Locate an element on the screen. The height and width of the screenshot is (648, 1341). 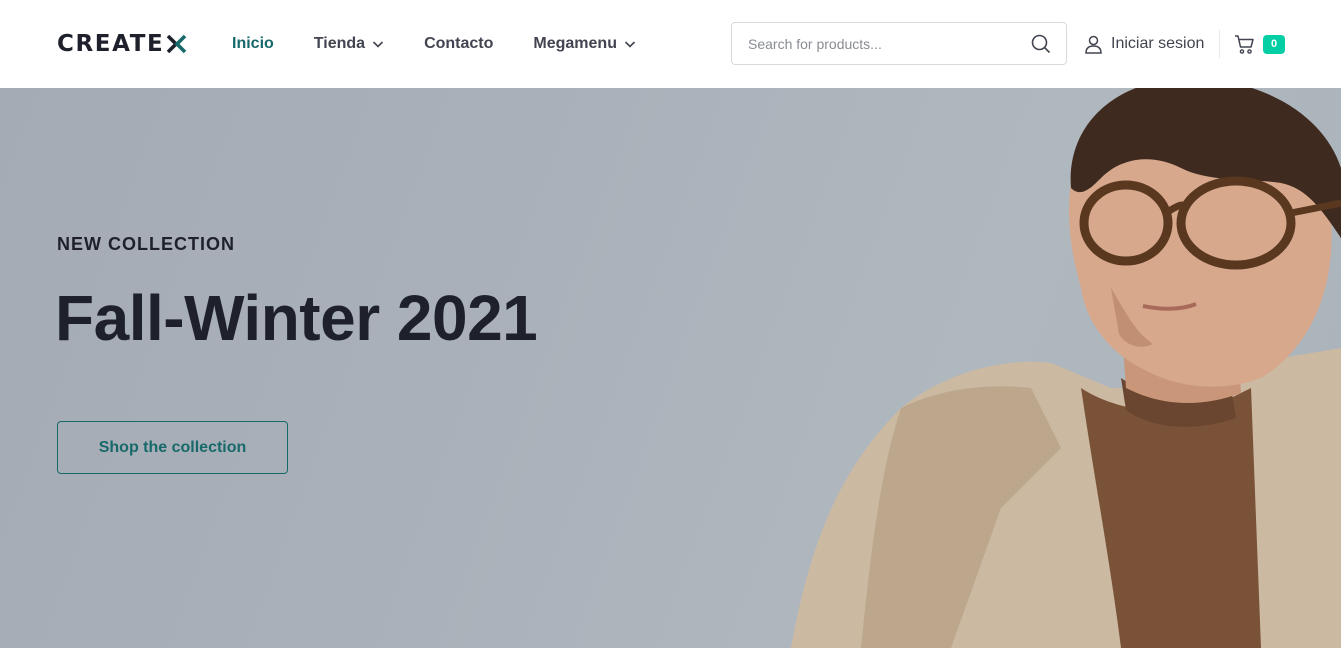
cart-count-badge: 0 is located at coordinates (1274, 44).